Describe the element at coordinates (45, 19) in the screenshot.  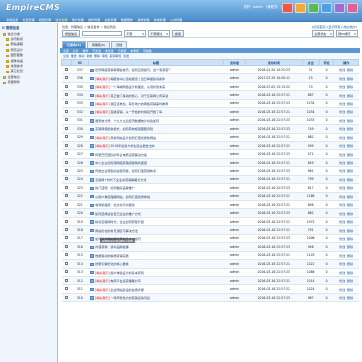
I see `menu-item: 模板管理` at that location.